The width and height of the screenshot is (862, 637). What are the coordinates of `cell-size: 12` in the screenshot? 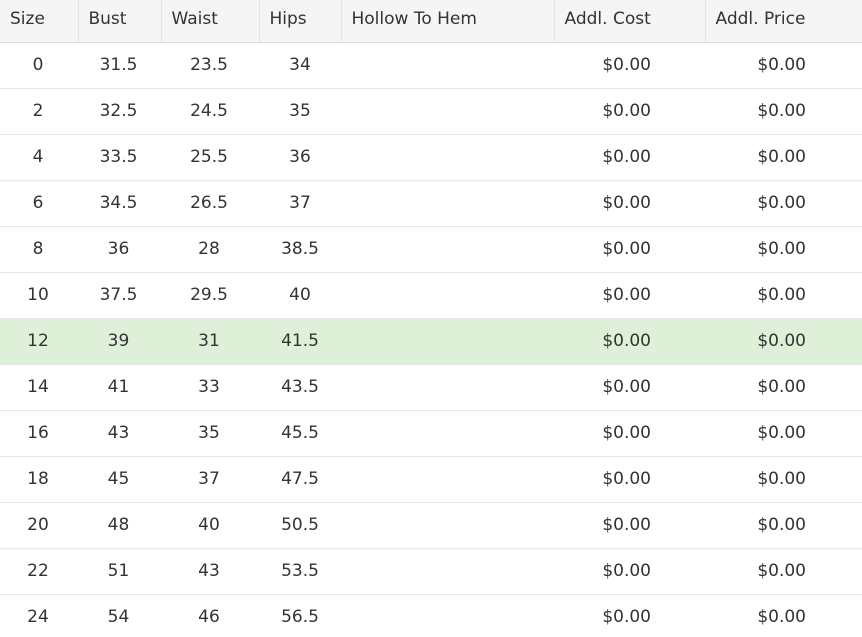 It's located at (39, 341).